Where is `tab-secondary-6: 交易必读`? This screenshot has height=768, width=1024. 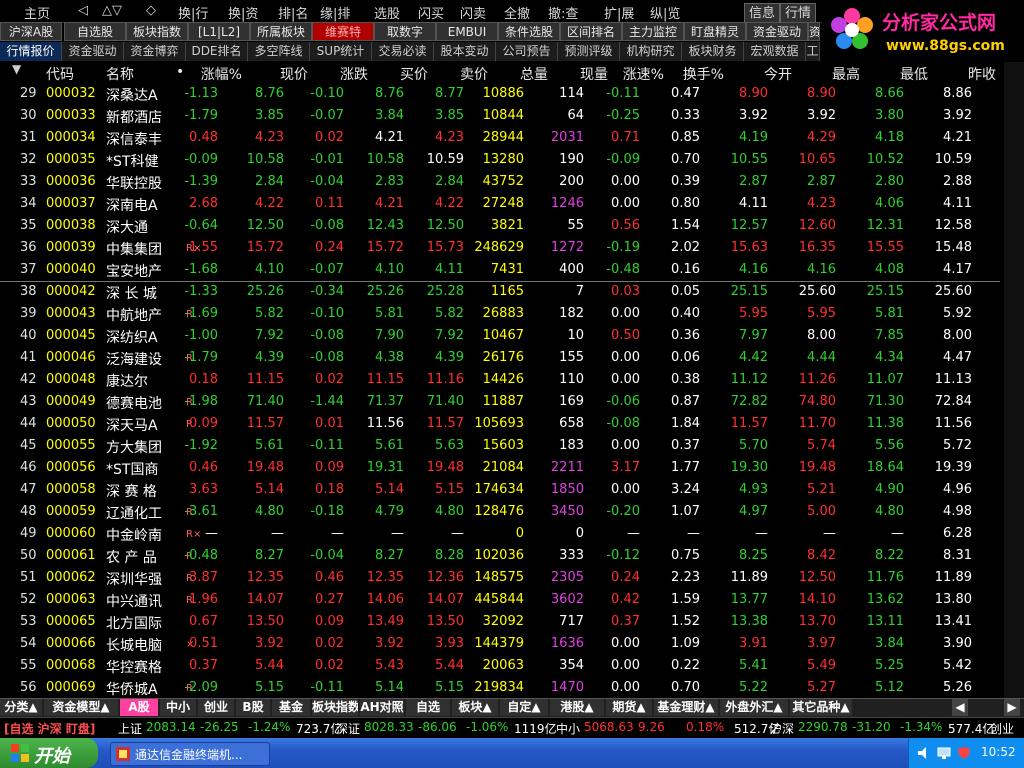 tab-secondary-6: 交易必读 is located at coordinates (403, 51).